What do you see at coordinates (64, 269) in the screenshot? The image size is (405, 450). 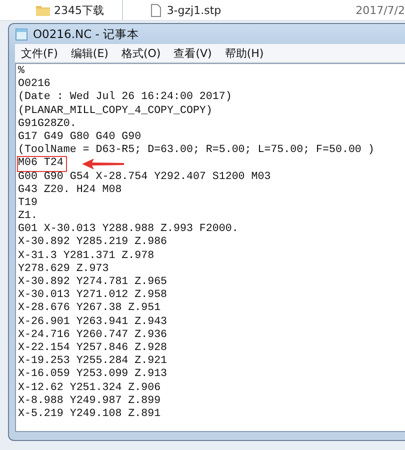 I see `code-line: Y278.629 Z.973` at bounding box center [64, 269].